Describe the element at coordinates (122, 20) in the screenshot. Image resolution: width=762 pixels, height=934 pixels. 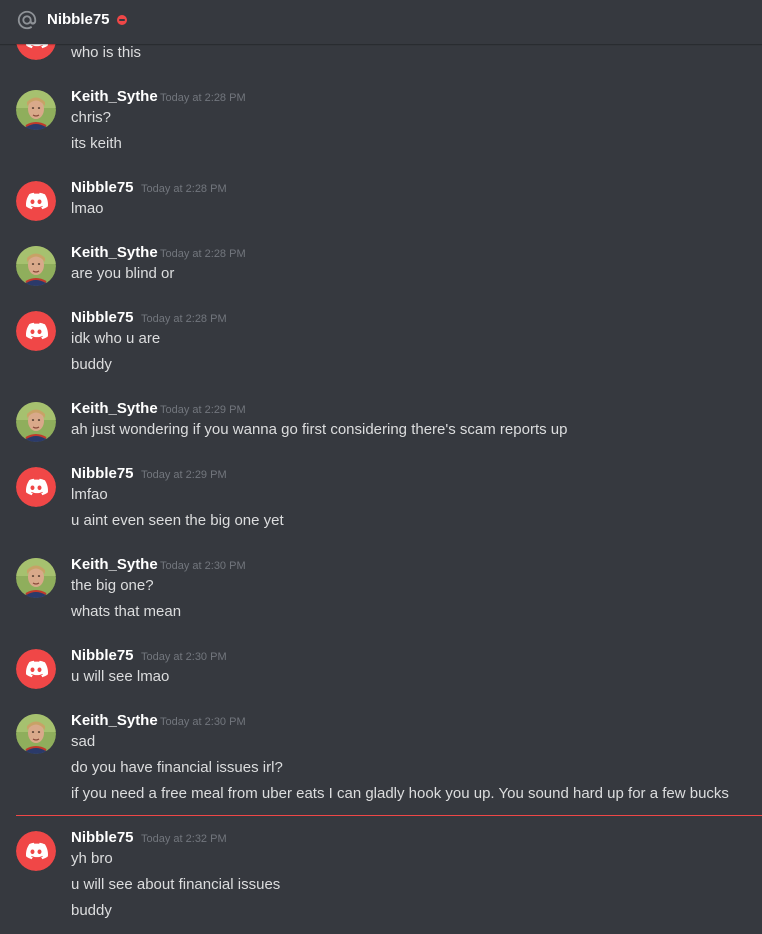
I see `dnd-status-icon` at that location.